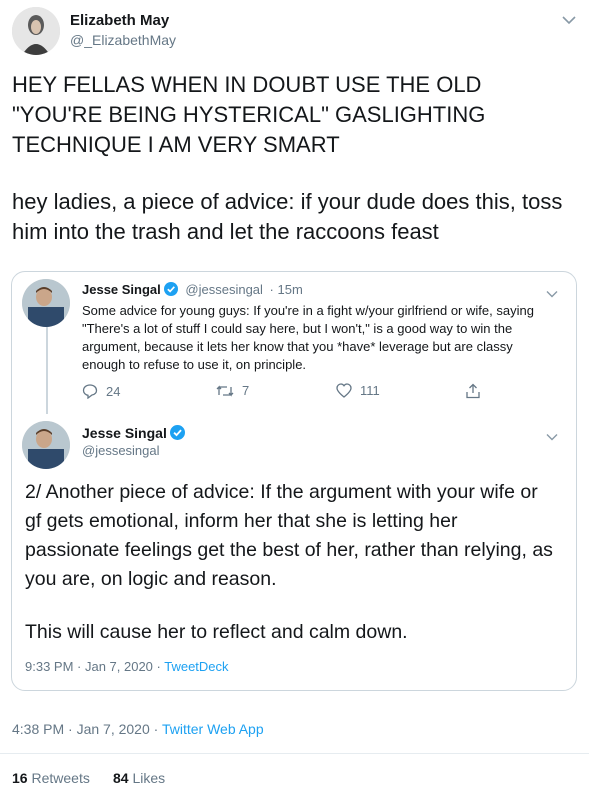  I want to click on reply-icon, so click(90, 391).